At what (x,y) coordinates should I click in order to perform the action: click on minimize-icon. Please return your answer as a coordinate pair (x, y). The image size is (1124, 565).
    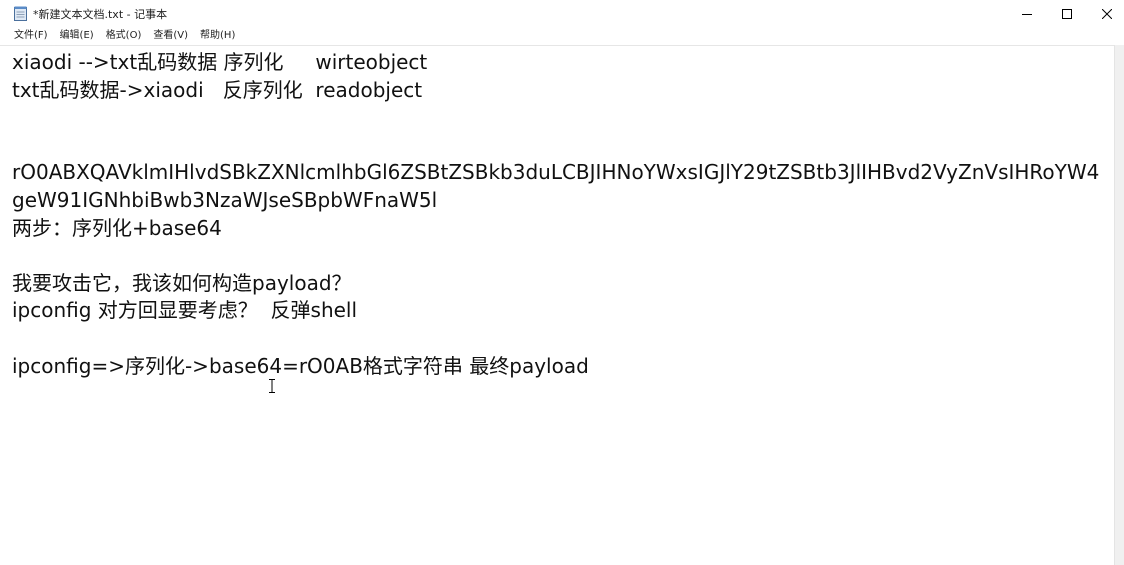
    Looking at the image, I should click on (1027, 14).